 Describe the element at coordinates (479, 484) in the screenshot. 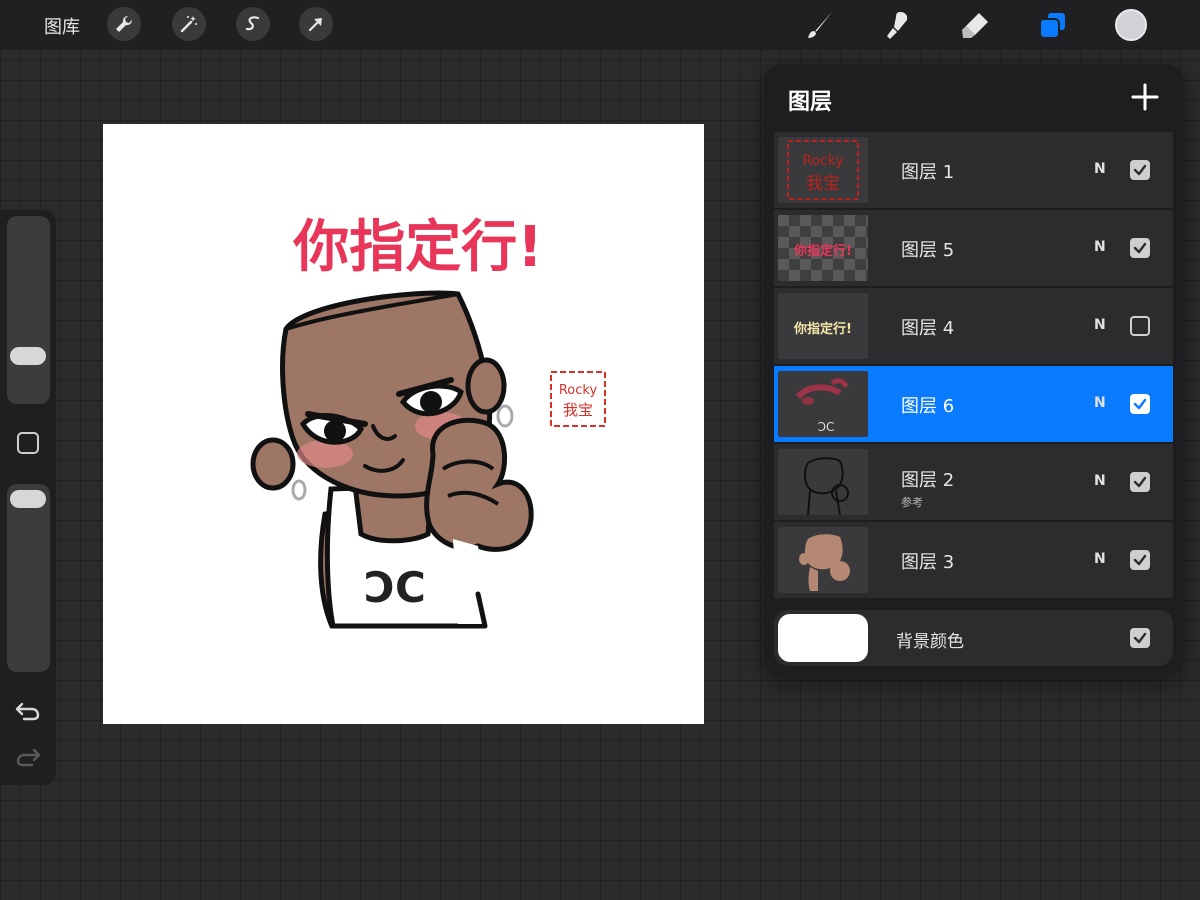

I see `fist` at that location.